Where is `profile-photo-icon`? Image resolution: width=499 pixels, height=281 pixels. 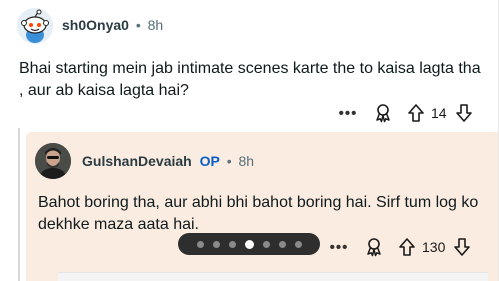
profile-photo-icon is located at coordinates (53, 161).